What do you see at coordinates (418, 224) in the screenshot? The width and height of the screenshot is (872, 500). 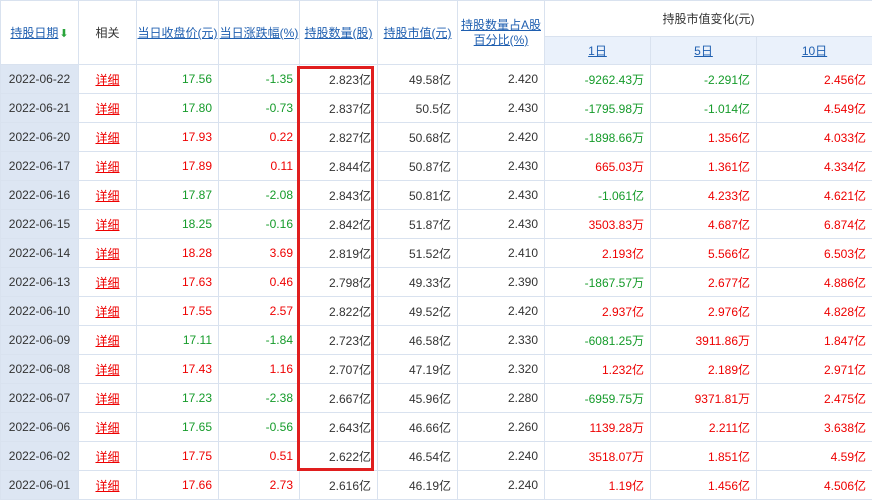 I see `market-value: 51.87亿` at bounding box center [418, 224].